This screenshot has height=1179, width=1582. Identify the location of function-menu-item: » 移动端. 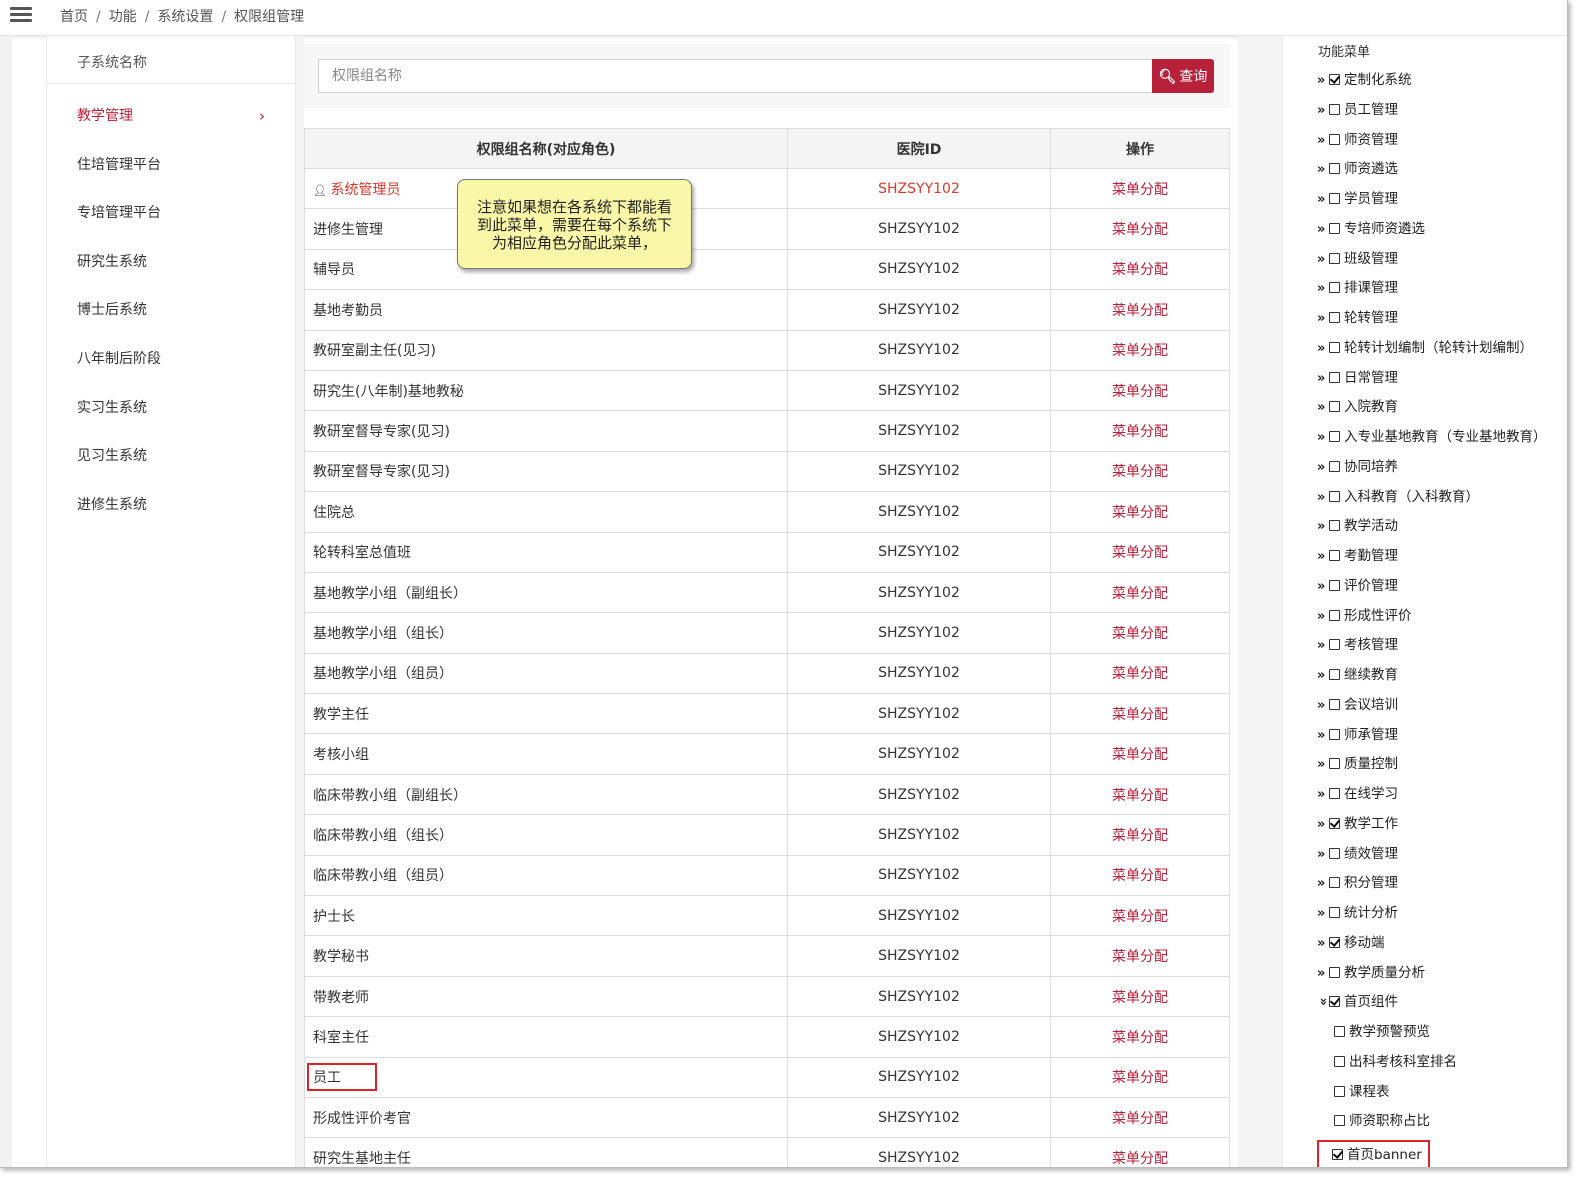
(1432, 947).